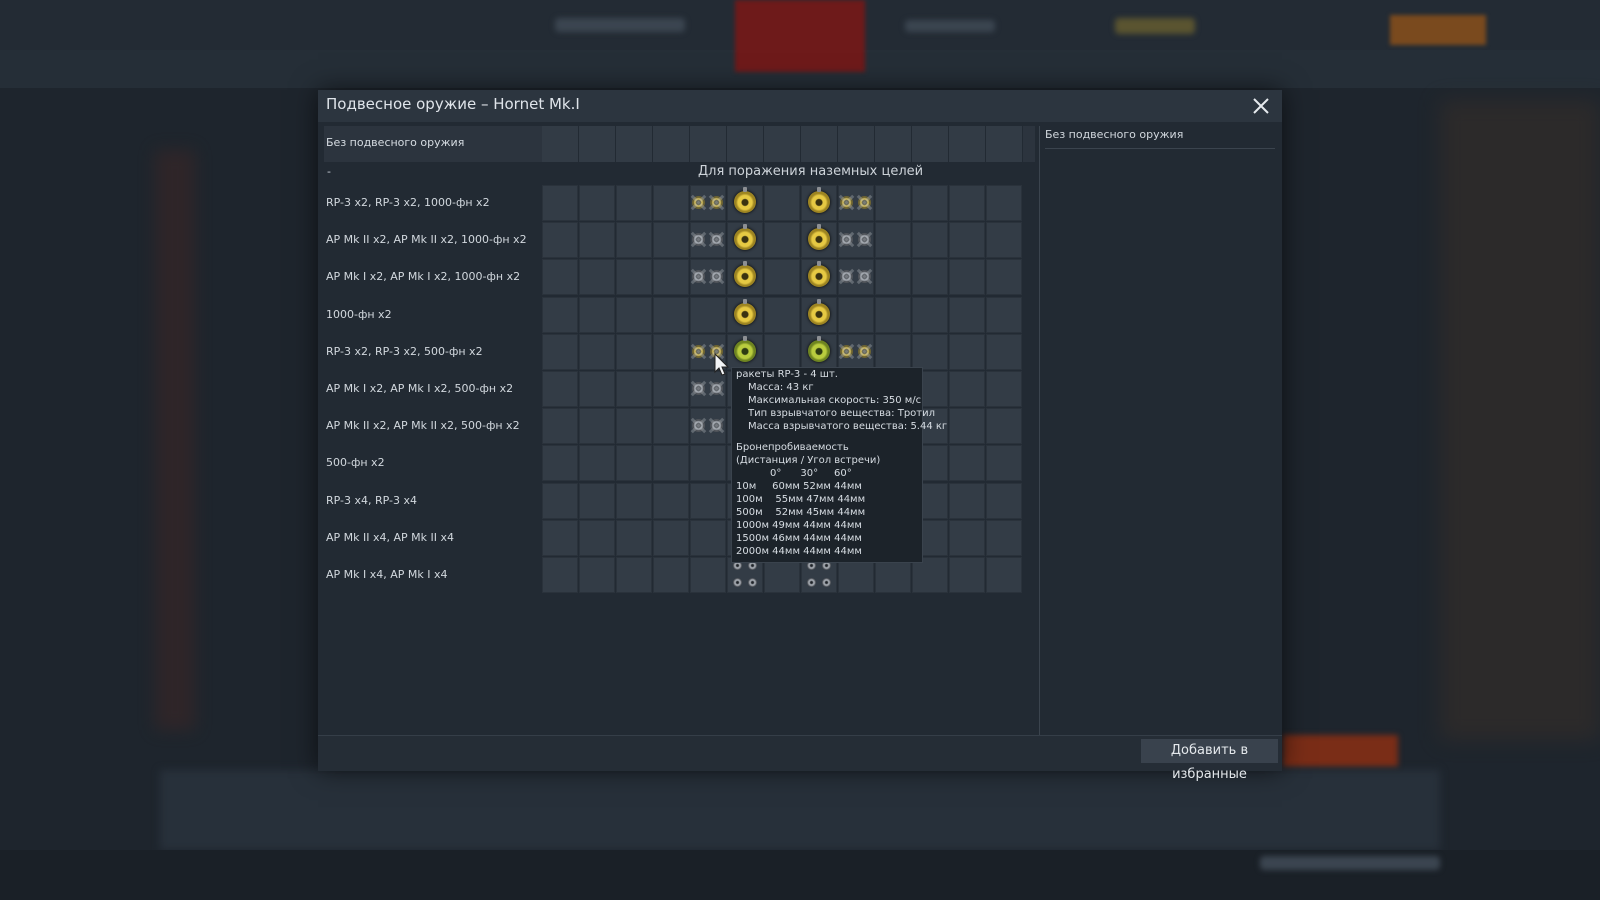  What do you see at coordinates (390, 537) in the screenshot?
I see `preset-label: AP Mk II x4, AP Mk II x4` at bounding box center [390, 537].